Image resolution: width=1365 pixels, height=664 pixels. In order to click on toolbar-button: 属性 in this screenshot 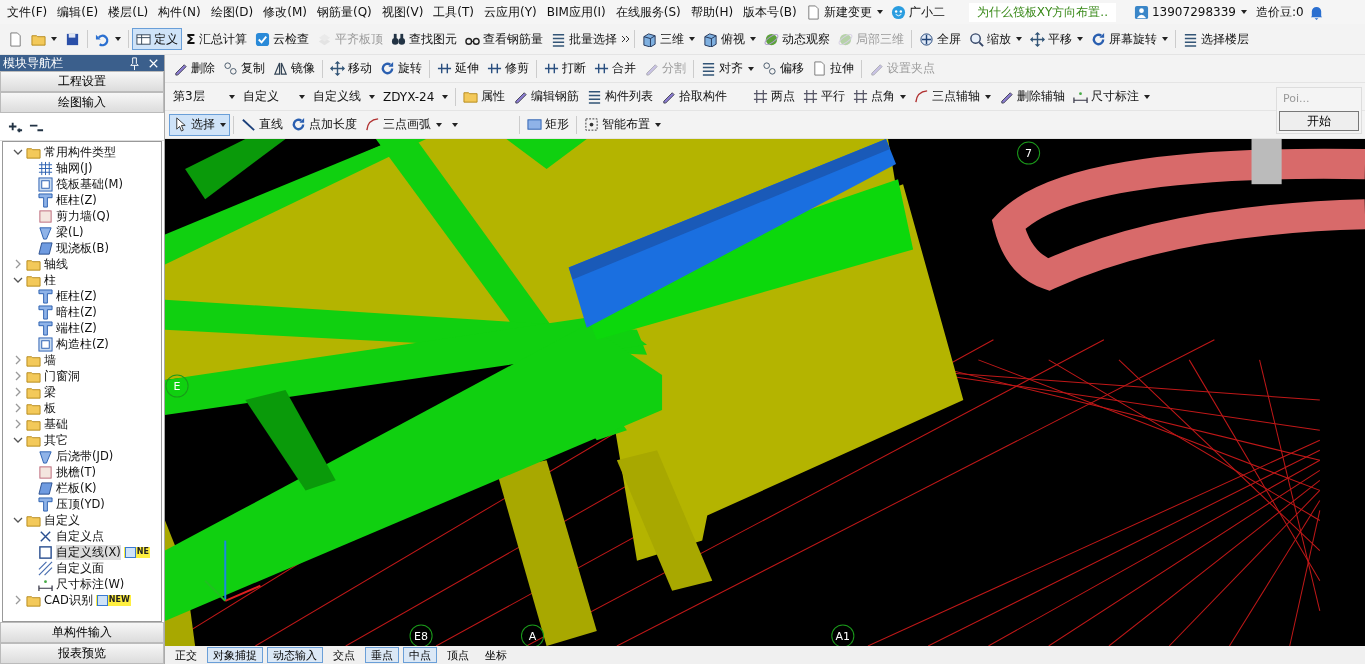, I will do `click(484, 96)`.